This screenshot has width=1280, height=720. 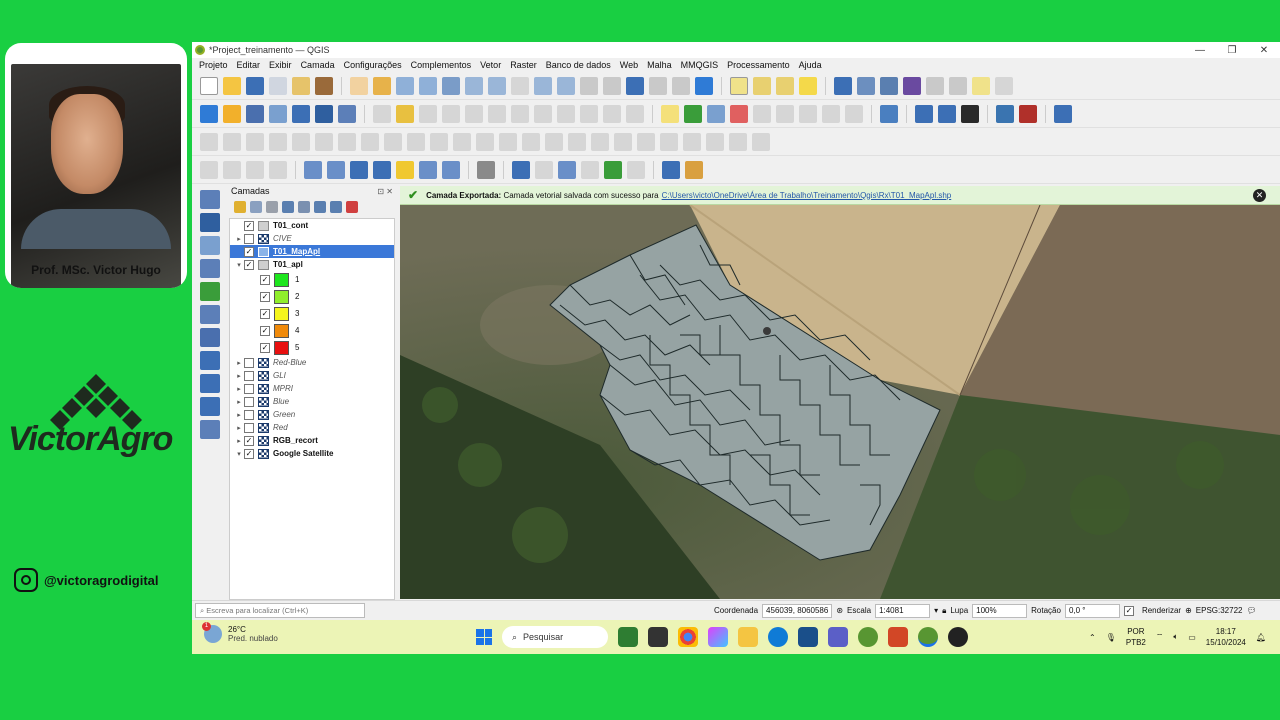 What do you see at coordinates (255, 85) in the screenshot?
I see `save-project-icon` at bounding box center [255, 85].